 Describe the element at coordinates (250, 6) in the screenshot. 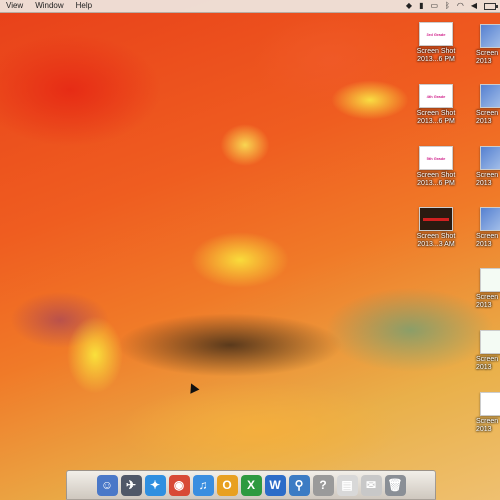

I see `menu-bar: View Window Help ◆ ▮ ▭ ᛒ ◠ ◀` at that location.